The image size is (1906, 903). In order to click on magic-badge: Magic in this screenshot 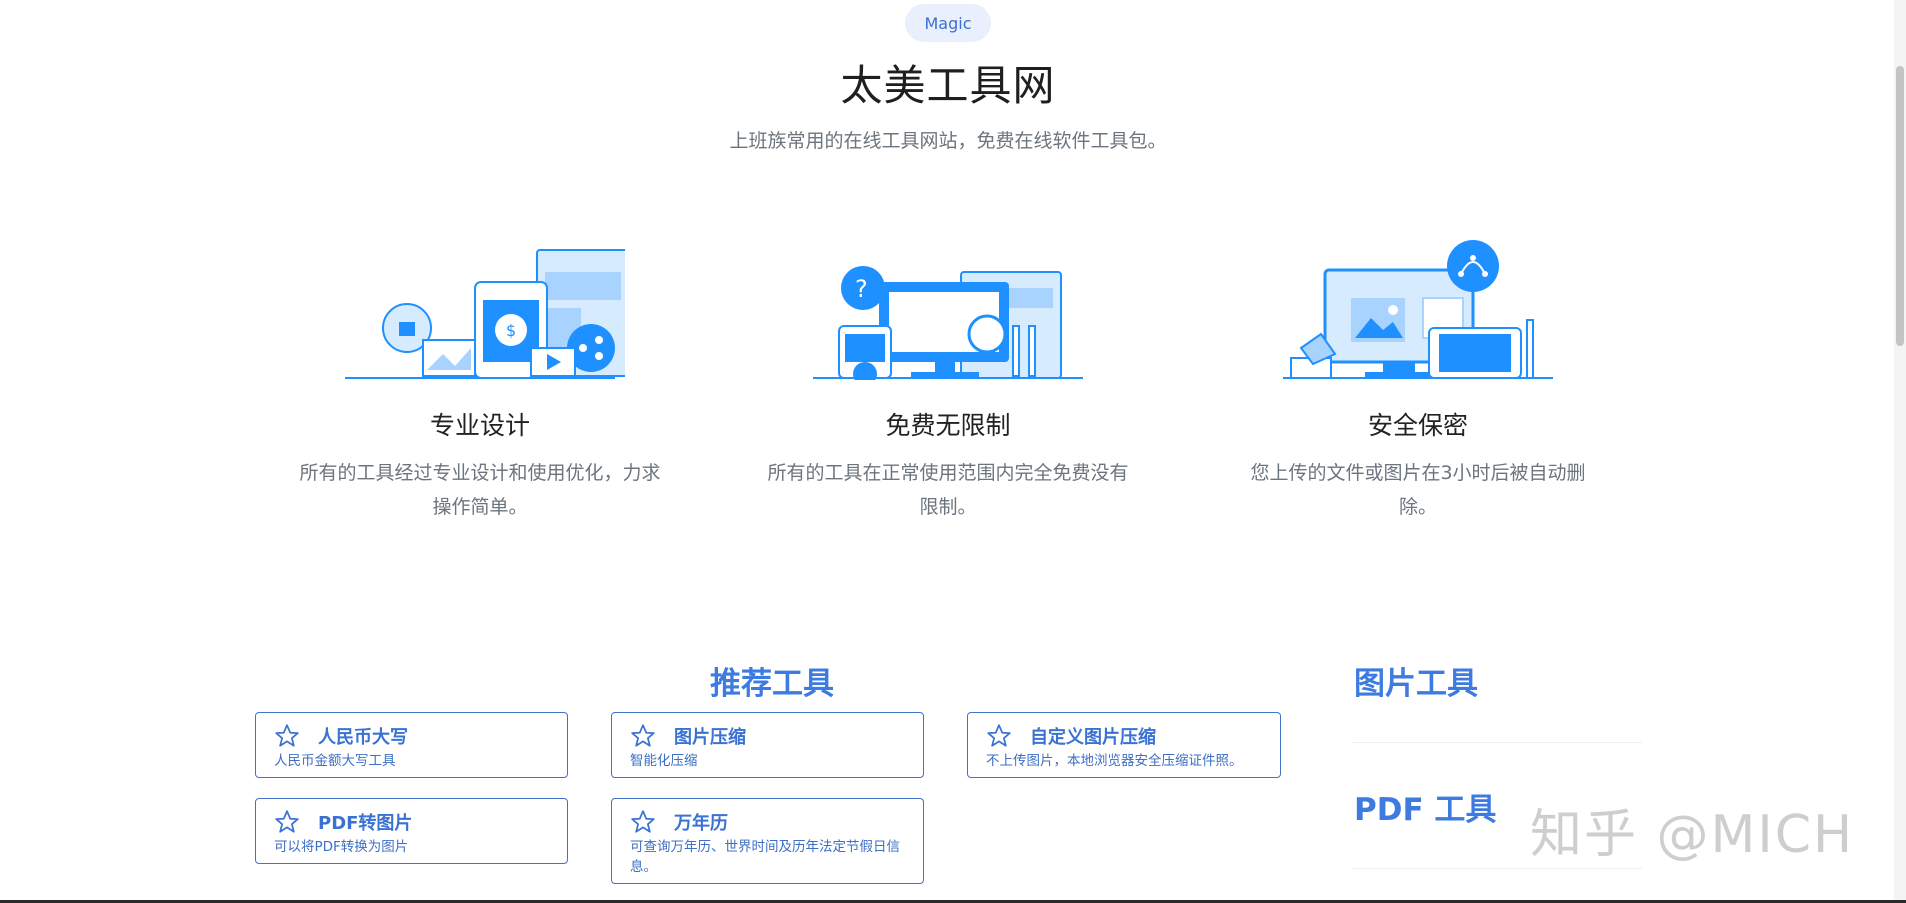, I will do `click(948, 23)`.